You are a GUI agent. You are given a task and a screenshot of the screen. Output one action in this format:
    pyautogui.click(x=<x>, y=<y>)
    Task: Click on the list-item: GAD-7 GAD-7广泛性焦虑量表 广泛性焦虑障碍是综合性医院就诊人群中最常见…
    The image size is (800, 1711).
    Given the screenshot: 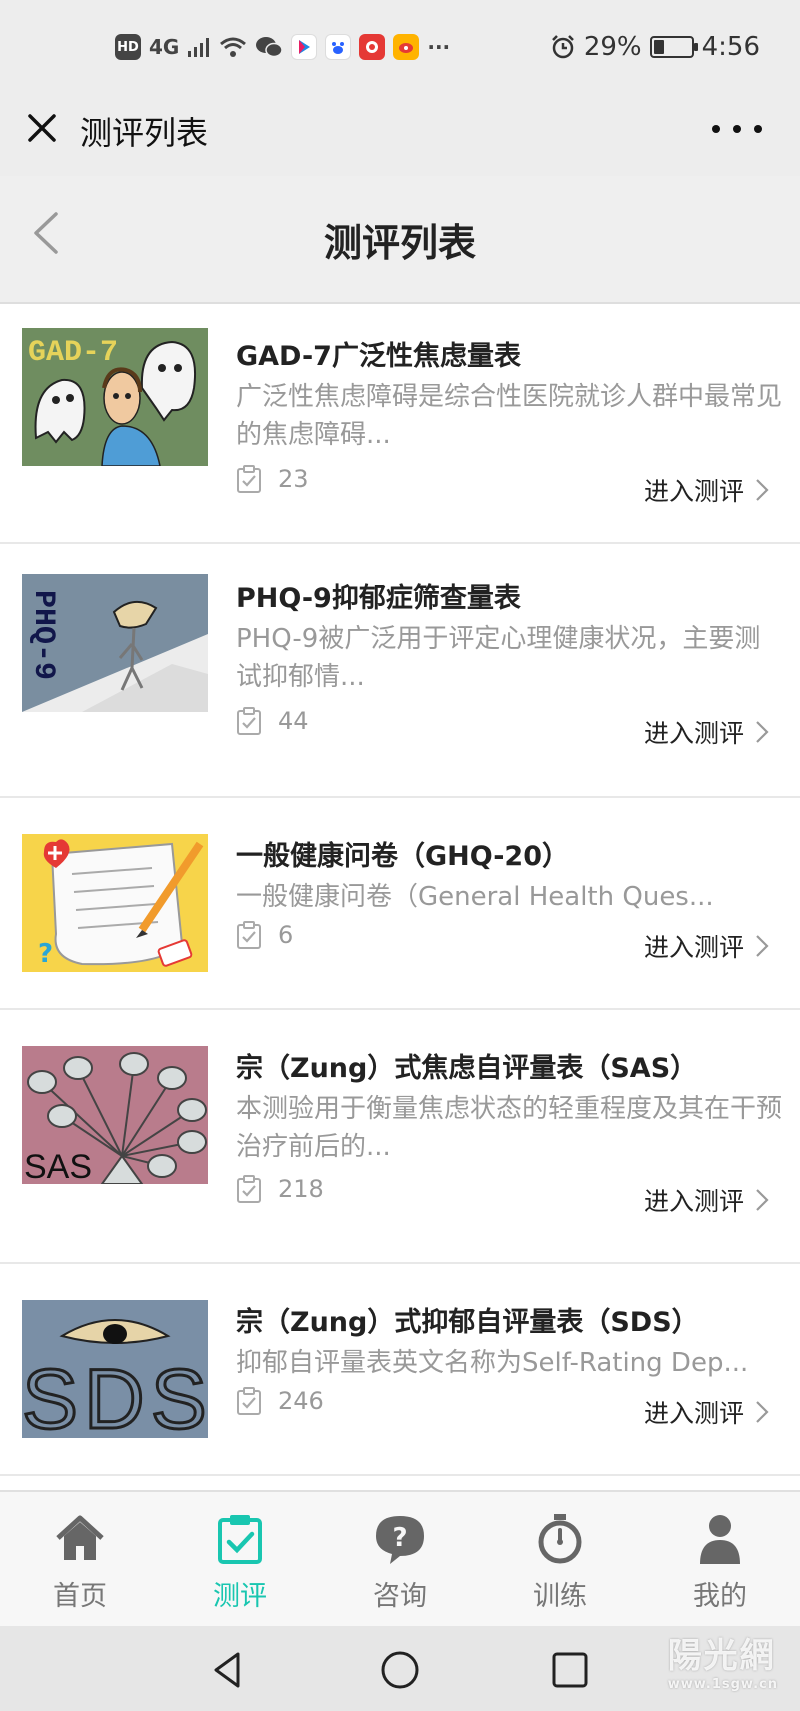 What is the action you would take?
    pyautogui.click(x=400, y=424)
    